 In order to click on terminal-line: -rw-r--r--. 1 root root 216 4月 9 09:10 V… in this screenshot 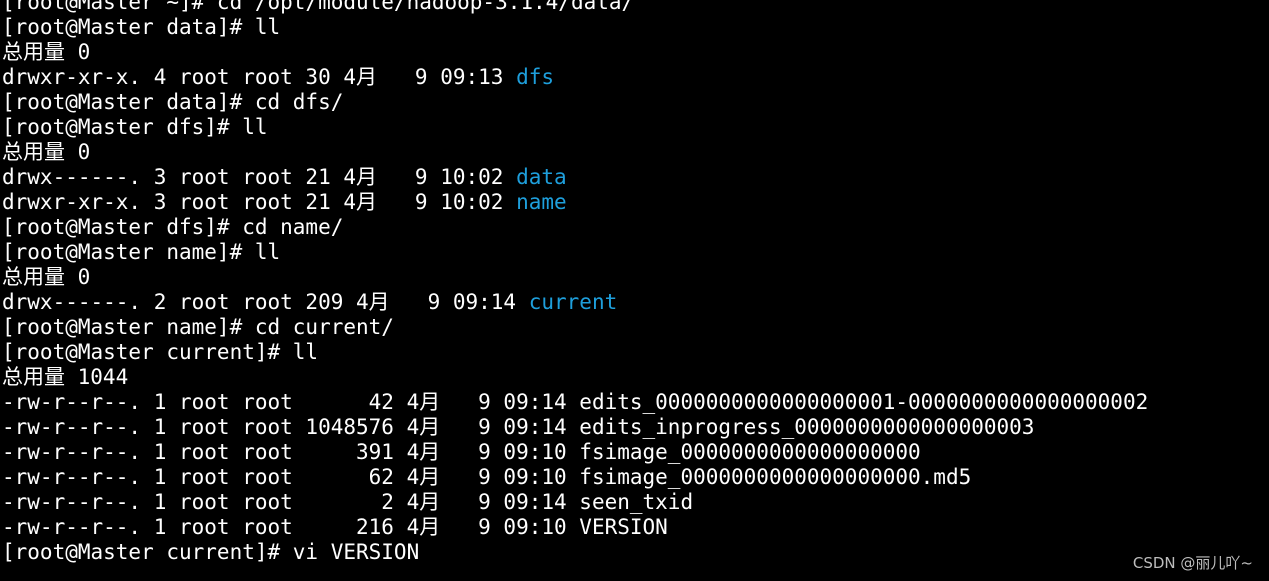, I will do `click(634, 527)`.